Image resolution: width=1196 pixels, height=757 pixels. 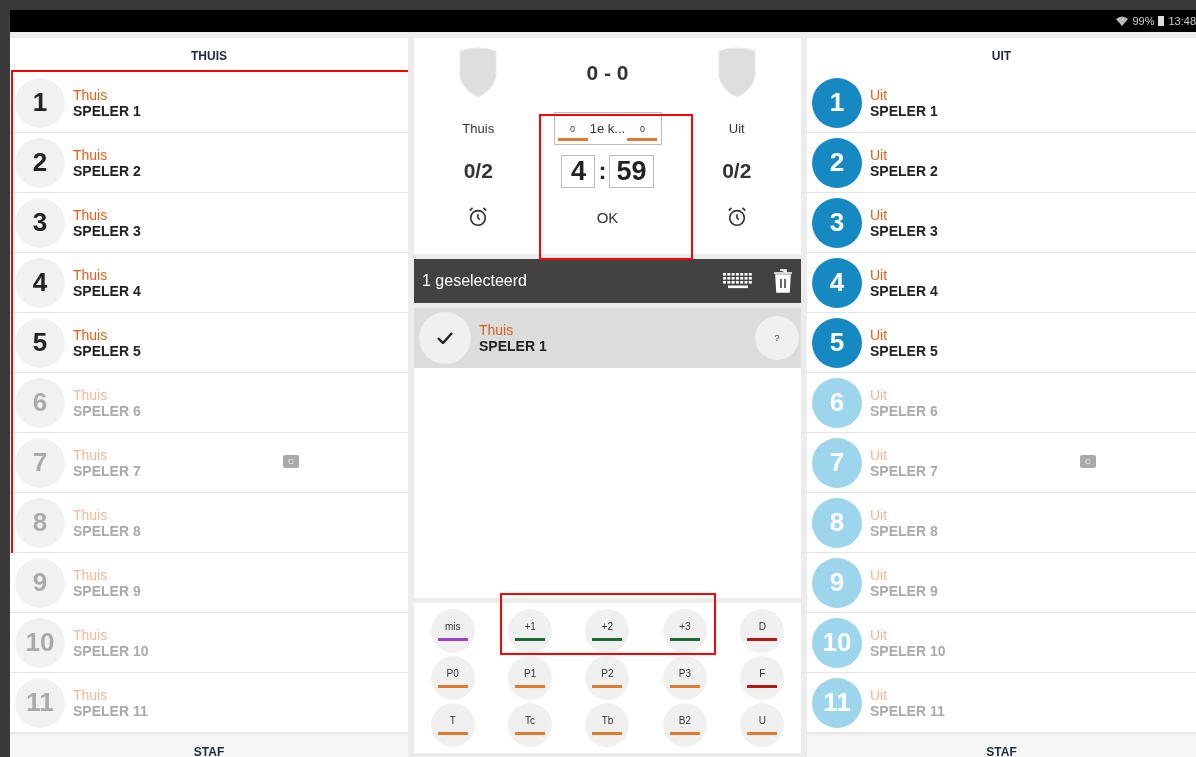 What do you see at coordinates (1001, 223) in the screenshot?
I see `player-row: 3 Uit SPELER 3` at bounding box center [1001, 223].